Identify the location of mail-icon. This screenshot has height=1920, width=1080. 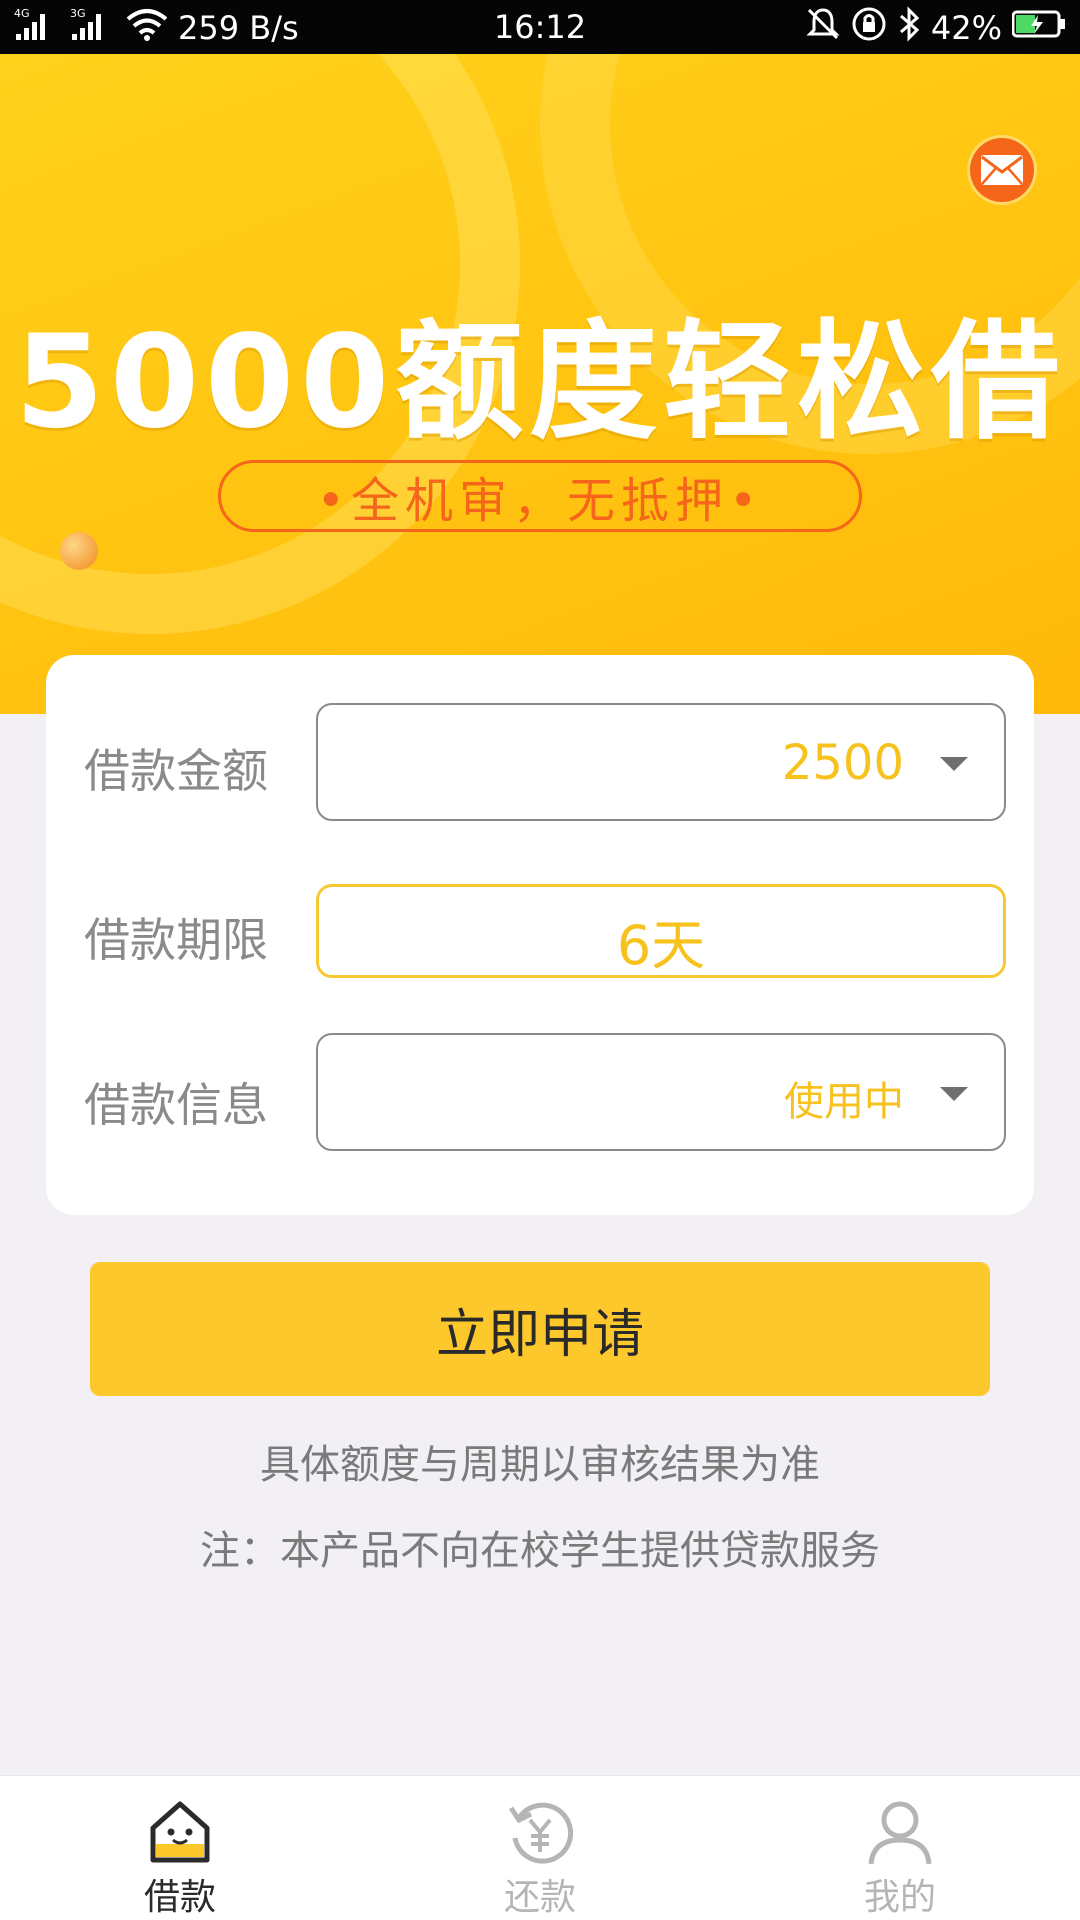
(1002, 170).